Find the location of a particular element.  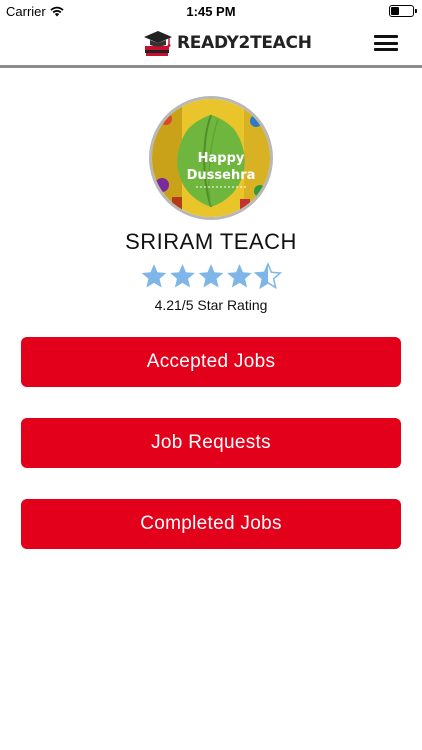

job-requests-button: Job Requests is located at coordinates (211, 443).